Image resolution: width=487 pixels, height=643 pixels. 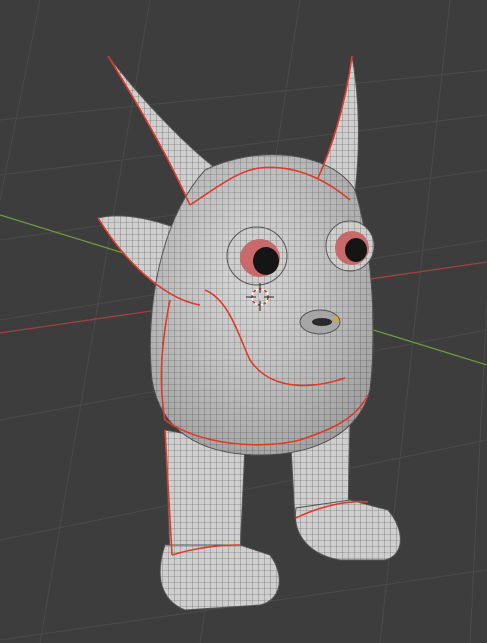 What do you see at coordinates (320, 322) in the screenshot?
I see `mouth` at bounding box center [320, 322].